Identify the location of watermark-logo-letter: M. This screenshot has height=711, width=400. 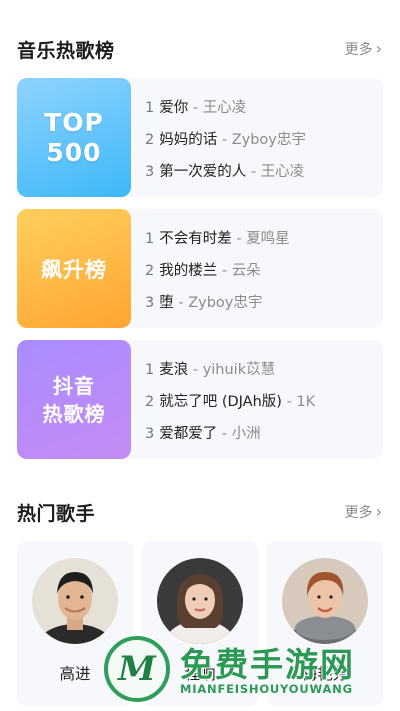
(137, 669).